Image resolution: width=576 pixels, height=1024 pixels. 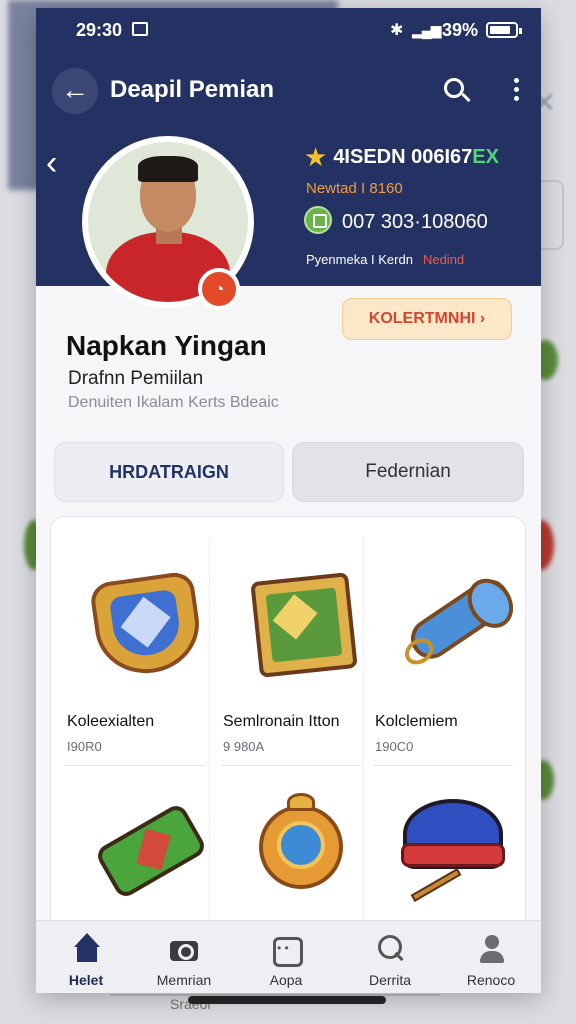 I want to click on nav-item-camera: Memrian, so click(x=184, y=957).